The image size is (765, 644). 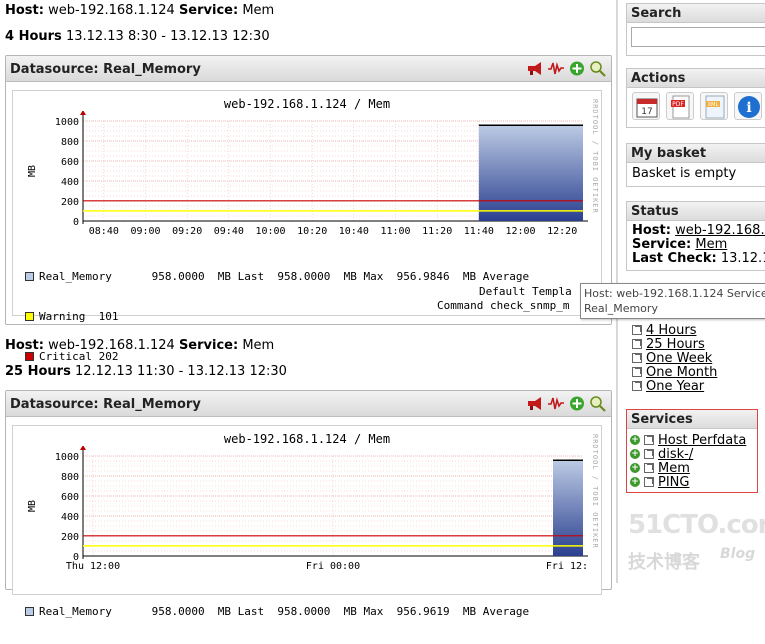 I want to click on basket-box: My basket Basket is empty, so click(x=695, y=165).